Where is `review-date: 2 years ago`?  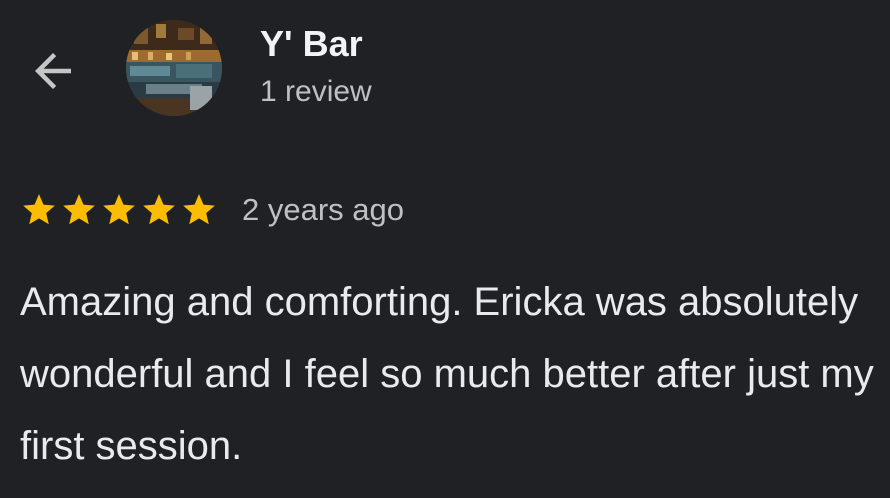
review-date: 2 years ago is located at coordinates (323, 209).